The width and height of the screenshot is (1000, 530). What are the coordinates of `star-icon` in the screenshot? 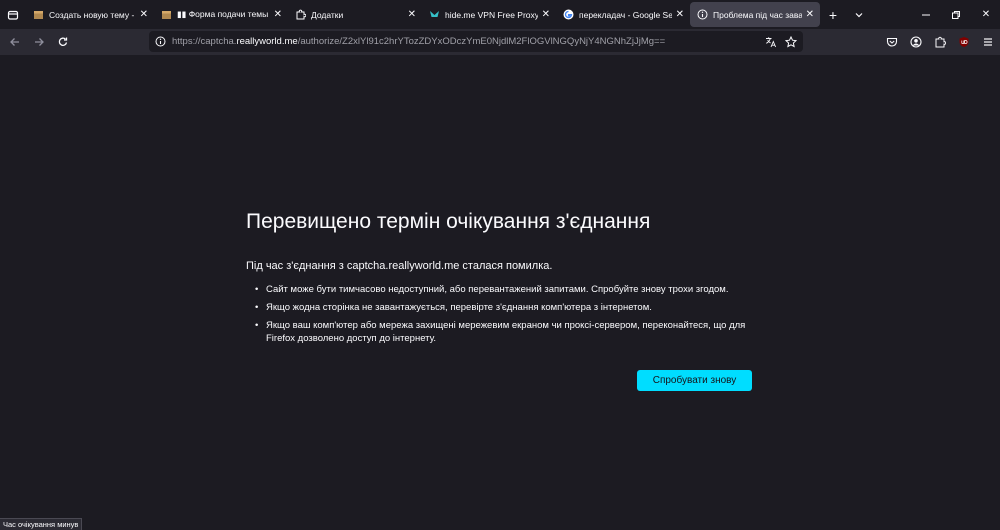 It's located at (791, 41).